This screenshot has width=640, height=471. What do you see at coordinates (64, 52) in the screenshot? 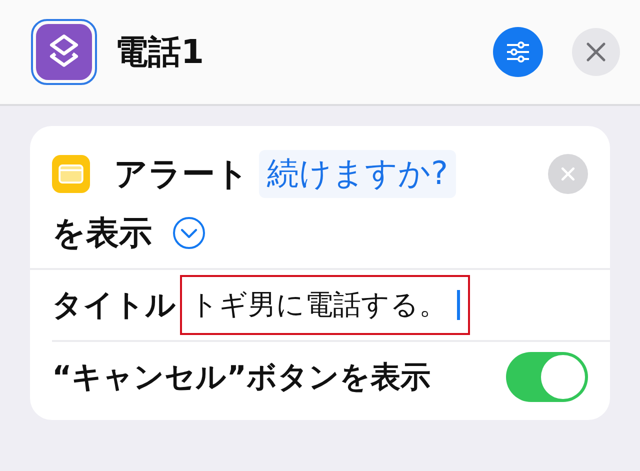
I see `app-icon` at bounding box center [64, 52].